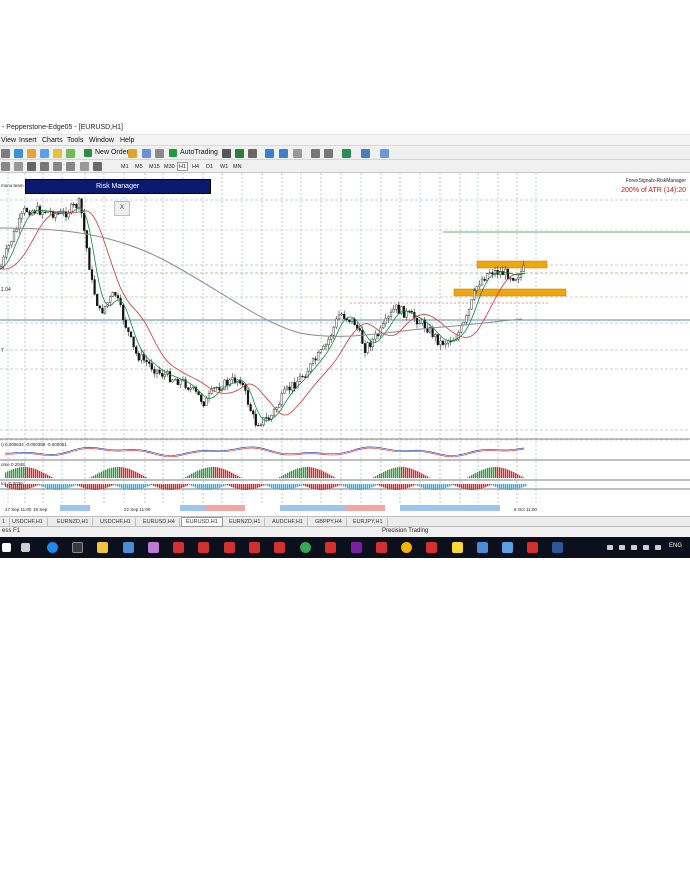  Describe the element at coordinates (84, 166) in the screenshot. I see `text-tool-icon` at that location.